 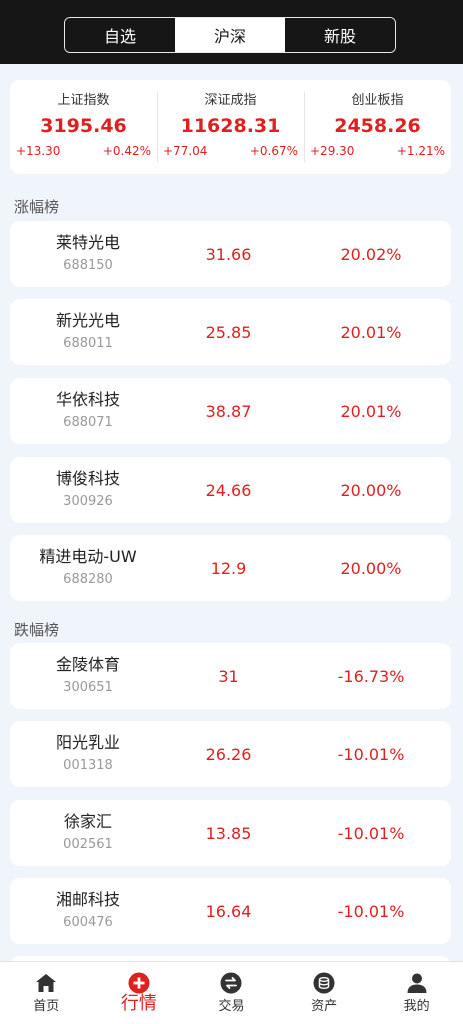 What do you see at coordinates (420, 151) in the screenshot?
I see `index-percent: +1.21%` at bounding box center [420, 151].